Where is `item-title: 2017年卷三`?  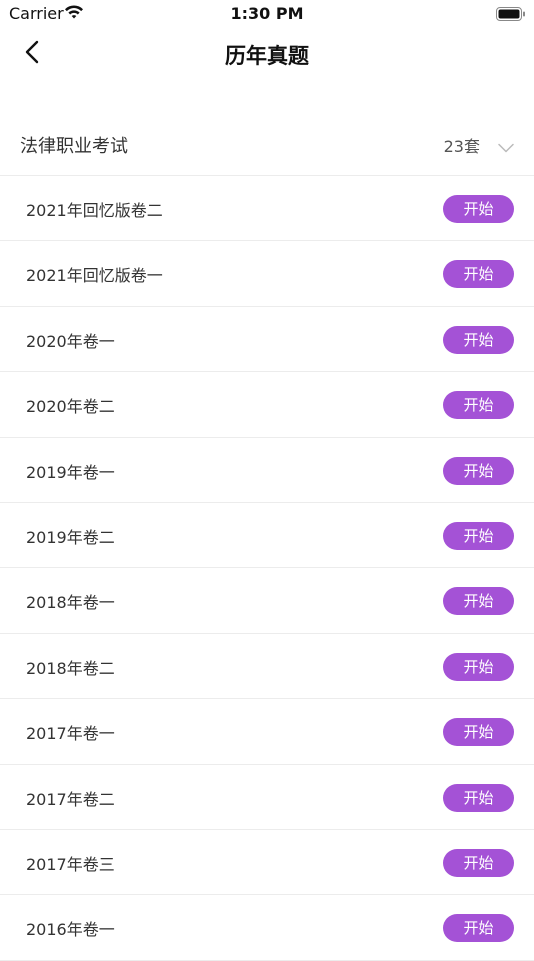 item-title: 2017年卷三 is located at coordinates (70, 864).